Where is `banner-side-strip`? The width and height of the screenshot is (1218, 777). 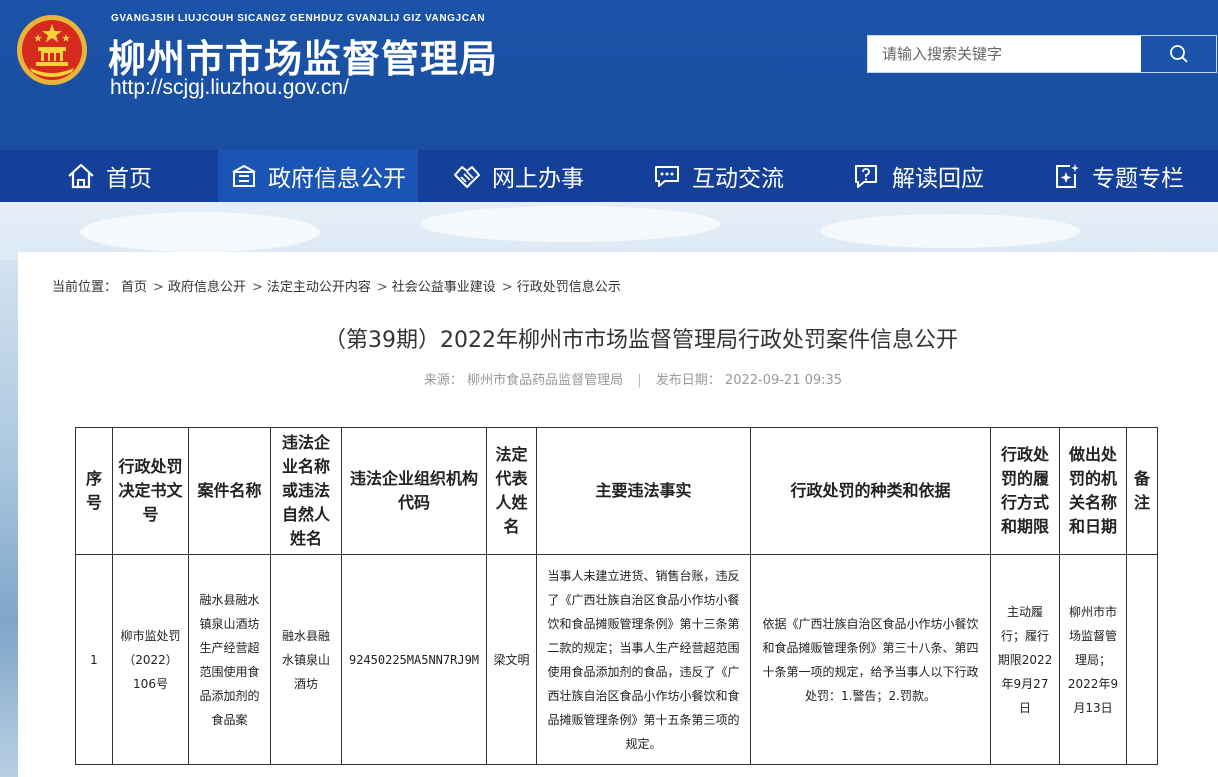
banner-side-strip is located at coordinates (9, 518).